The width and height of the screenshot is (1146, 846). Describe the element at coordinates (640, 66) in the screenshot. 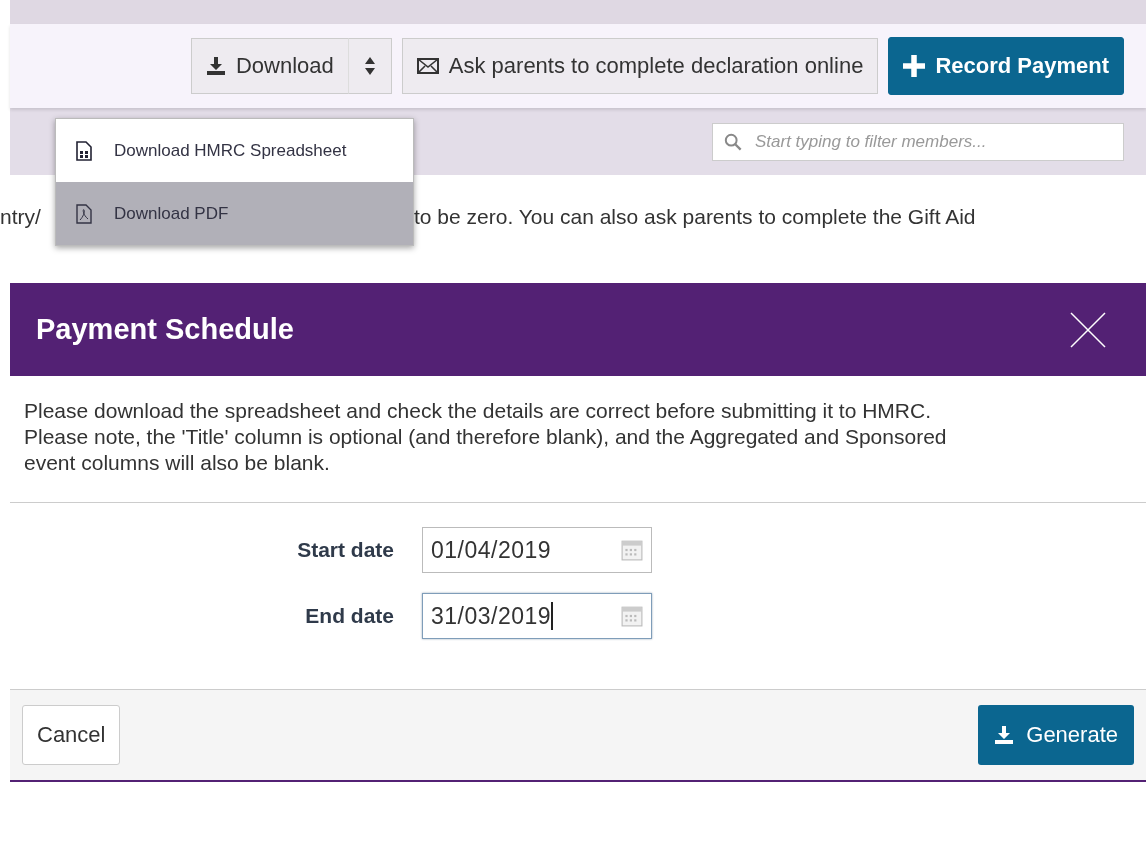

I see `ask-parents-button: Ask parents to complete declaration online` at that location.